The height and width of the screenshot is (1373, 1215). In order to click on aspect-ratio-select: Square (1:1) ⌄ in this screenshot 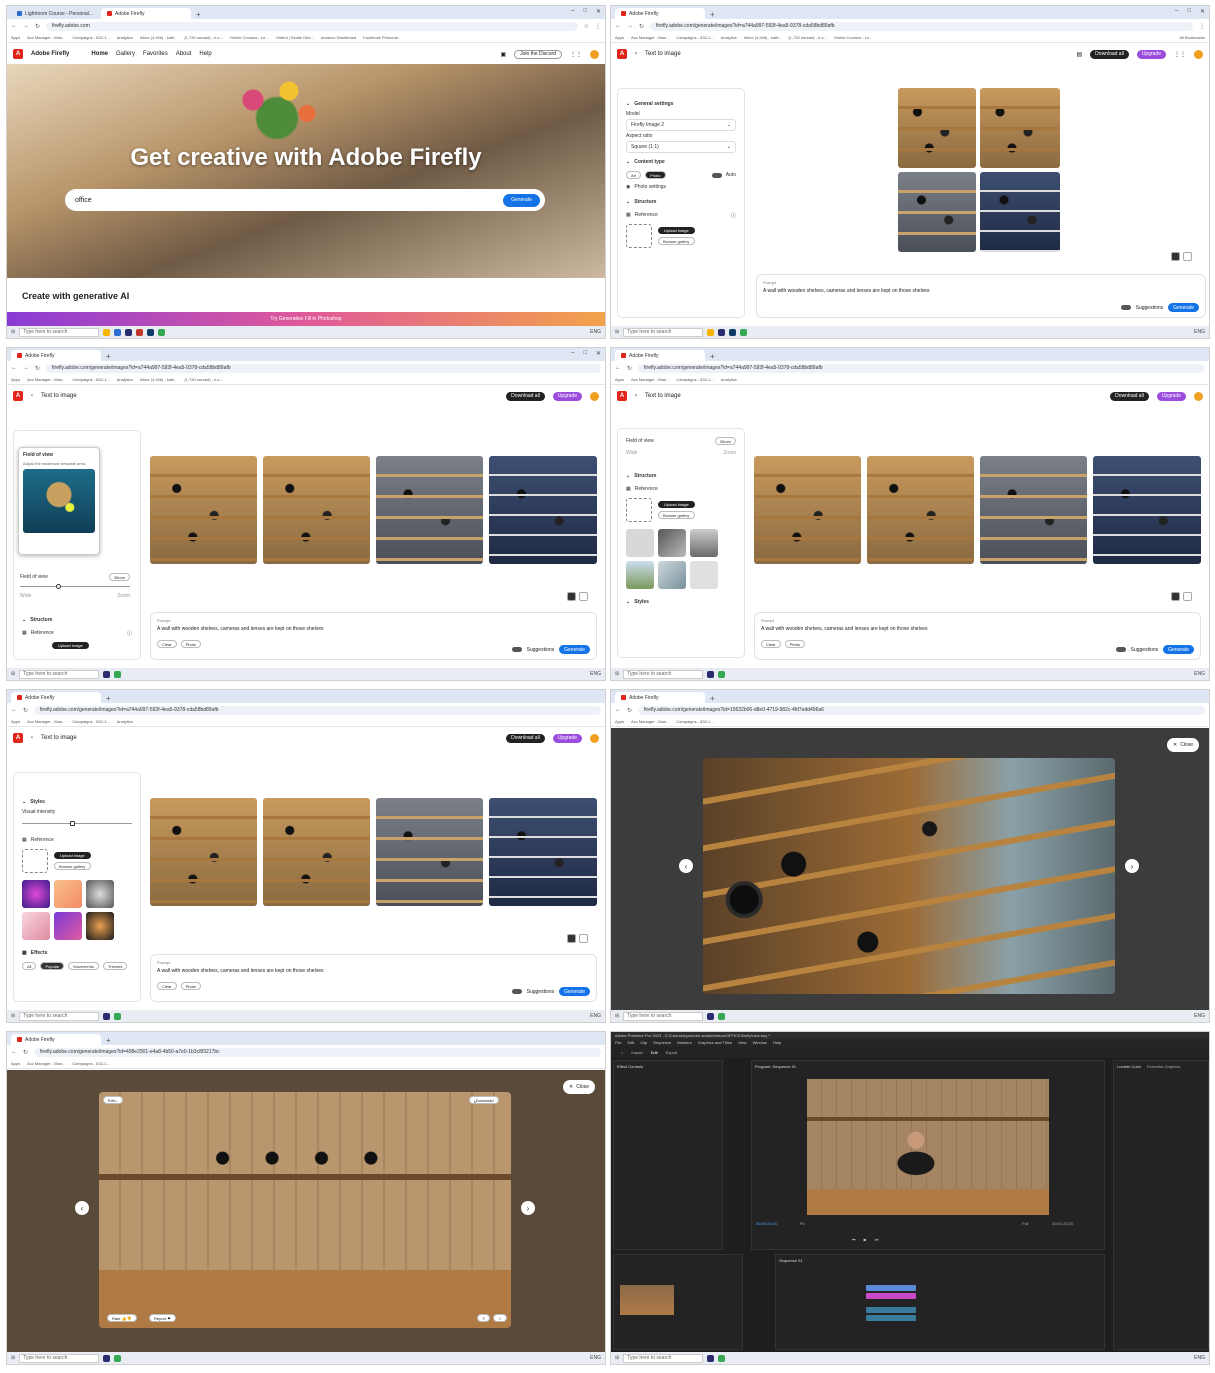, I will do `click(681, 147)`.